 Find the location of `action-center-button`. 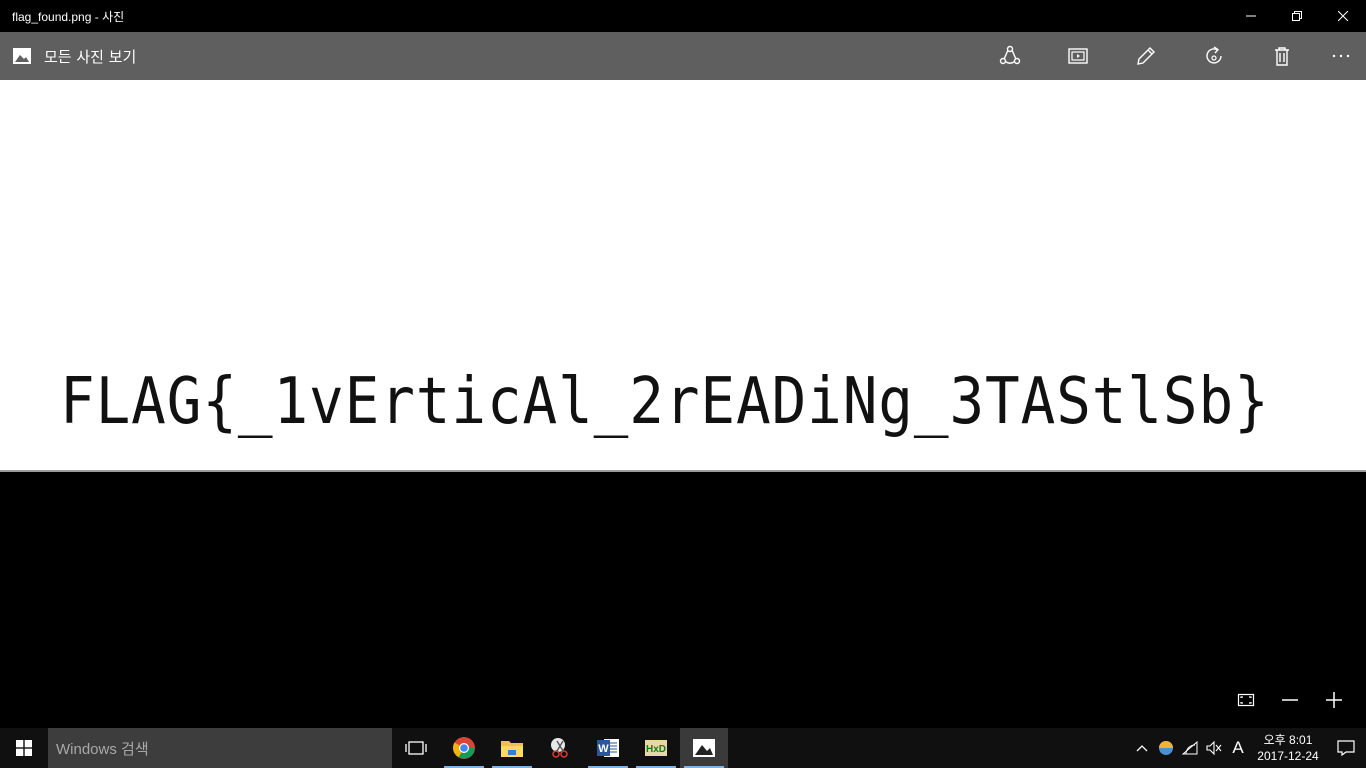

action-center-button is located at coordinates (1346, 748).